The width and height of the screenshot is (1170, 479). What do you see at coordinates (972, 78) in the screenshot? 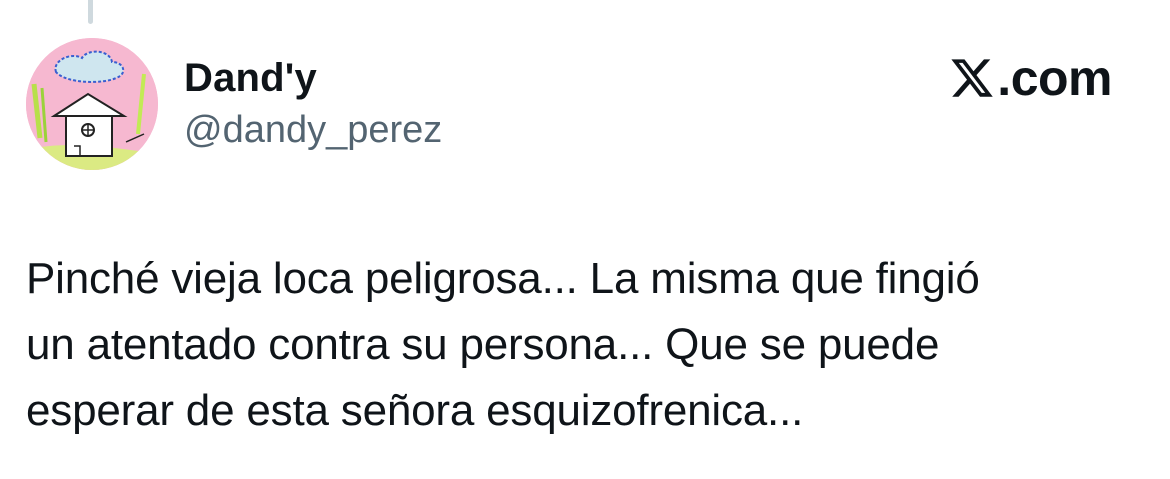
I see `x-logo-icon` at bounding box center [972, 78].